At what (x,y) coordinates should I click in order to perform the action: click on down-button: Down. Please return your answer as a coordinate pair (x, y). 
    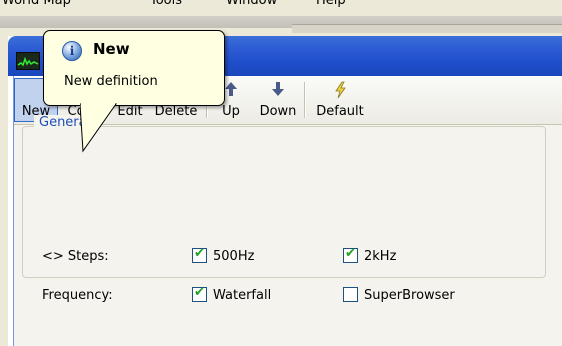
    Looking at the image, I should click on (278, 100).